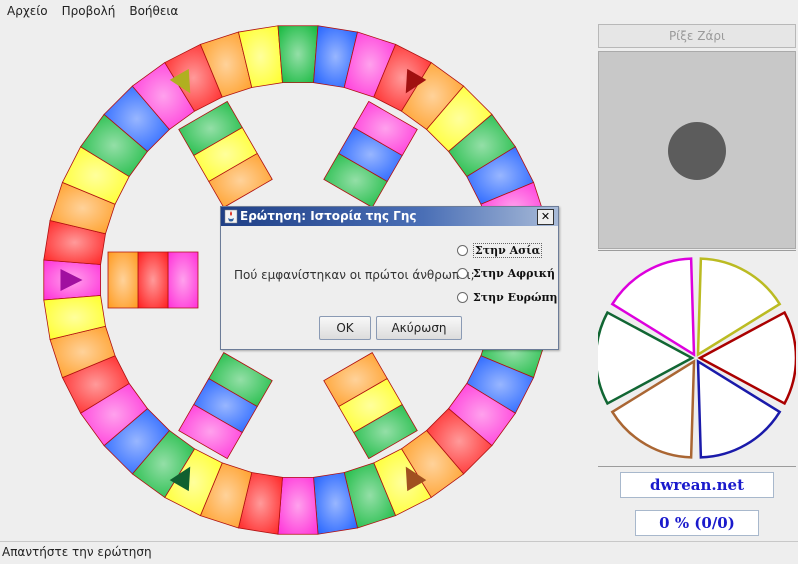 The image size is (798, 564). Describe the element at coordinates (153, 11) in the screenshot. I see `menu-help: Βοήθεια` at that location.